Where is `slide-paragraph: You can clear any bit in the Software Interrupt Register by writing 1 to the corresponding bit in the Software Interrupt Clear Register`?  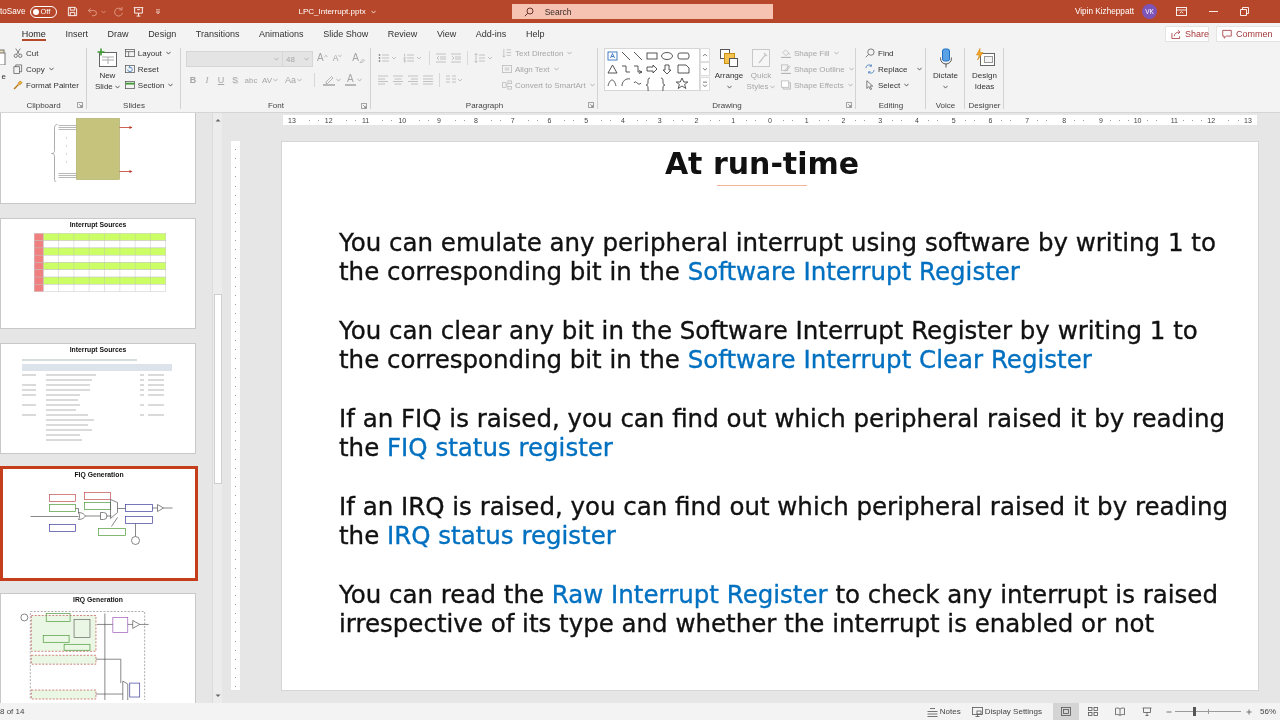
slide-paragraph: You can clear any bit in the Software Interrupt Register by writing 1 to the corresponding bit in the Software Interrupt Clear Register is located at coordinates (769, 345).